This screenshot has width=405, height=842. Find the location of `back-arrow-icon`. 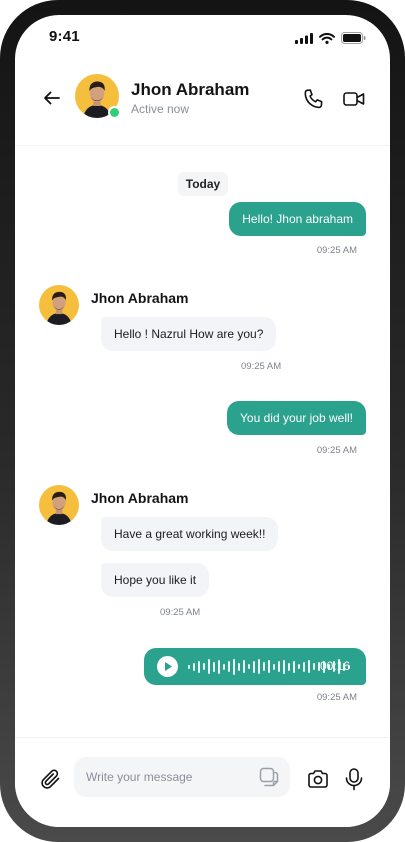

back-arrow-icon is located at coordinates (52, 98).